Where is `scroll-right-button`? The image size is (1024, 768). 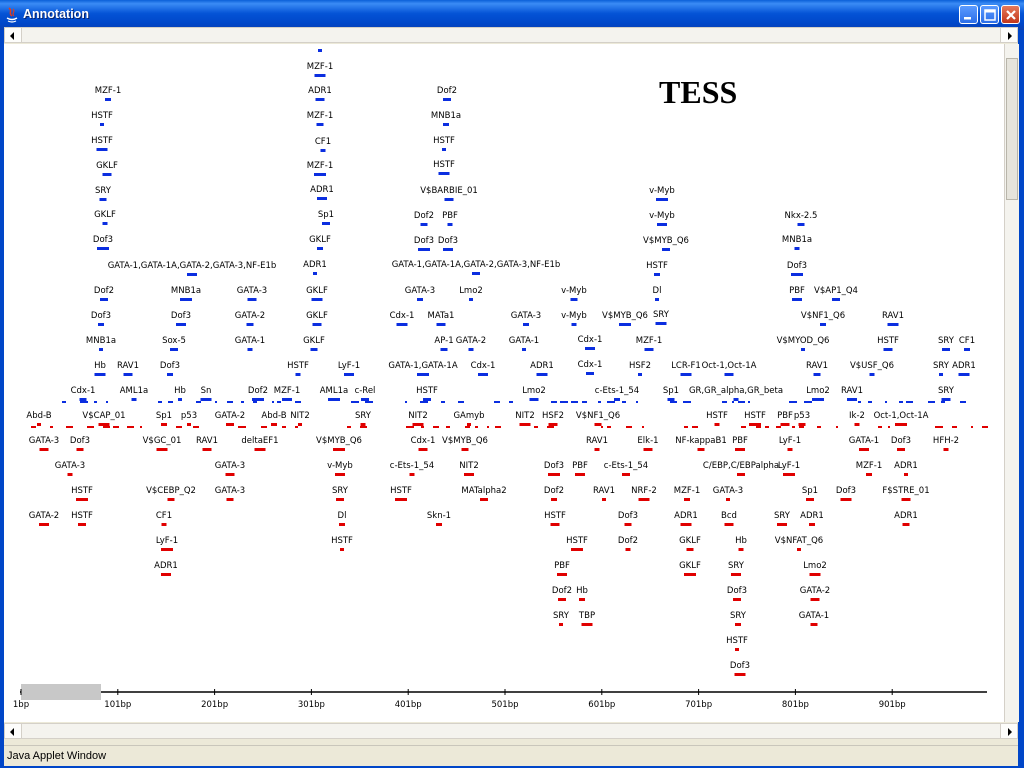 scroll-right-button is located at coordinates (1008, 35).